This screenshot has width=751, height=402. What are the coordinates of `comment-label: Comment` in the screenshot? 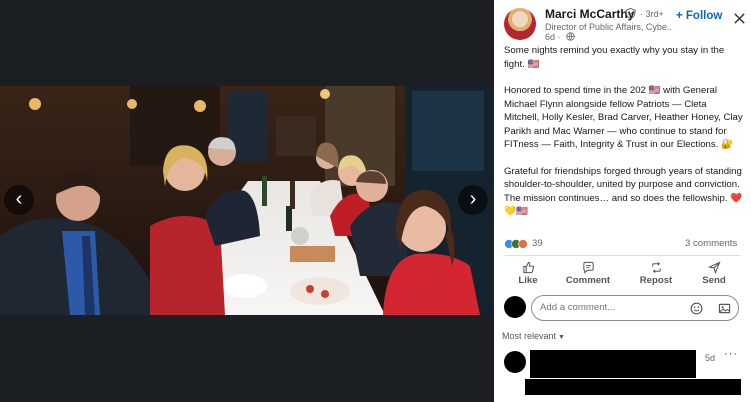 It's located at (588, 280).